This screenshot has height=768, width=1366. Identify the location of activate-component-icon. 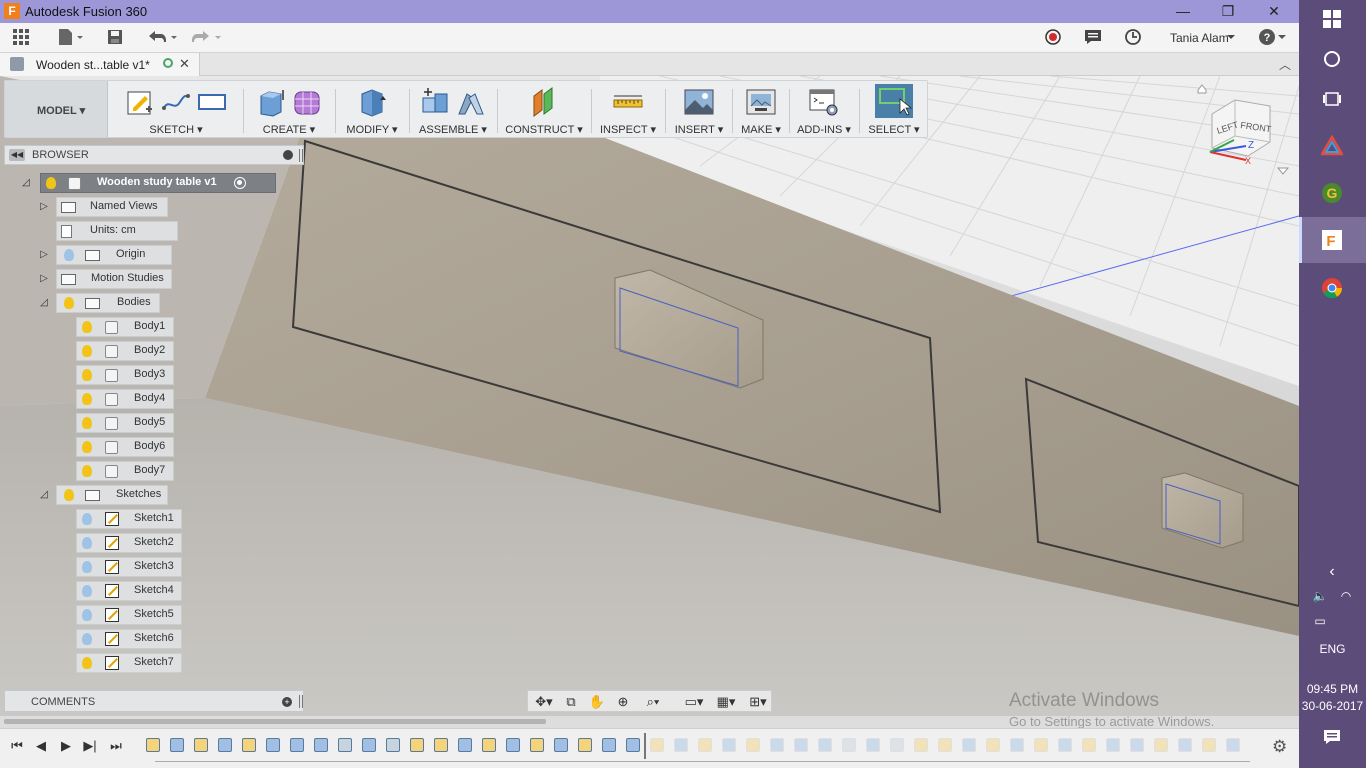
(240, 183).